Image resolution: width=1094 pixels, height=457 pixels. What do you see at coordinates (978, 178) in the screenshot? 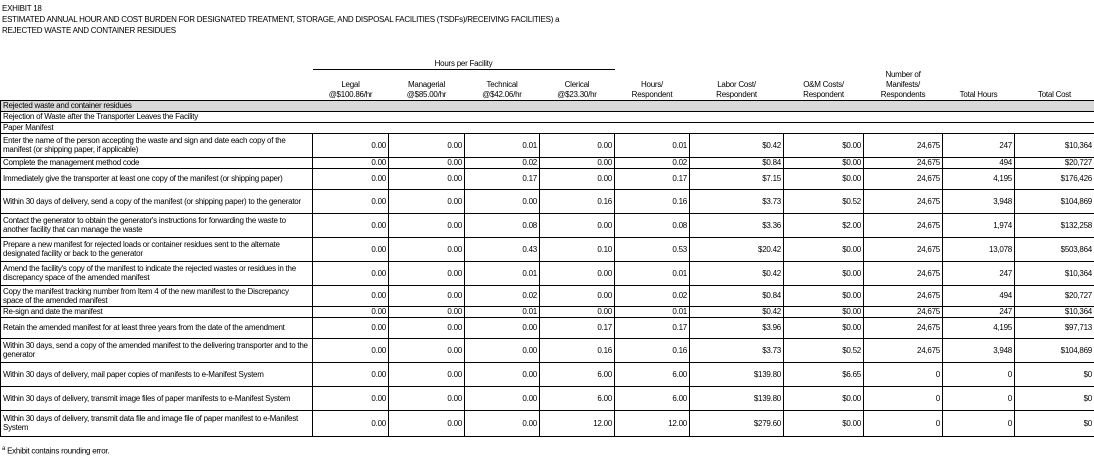
I see `cell-total-hours: 4,195` at bounding box center [978, 178].